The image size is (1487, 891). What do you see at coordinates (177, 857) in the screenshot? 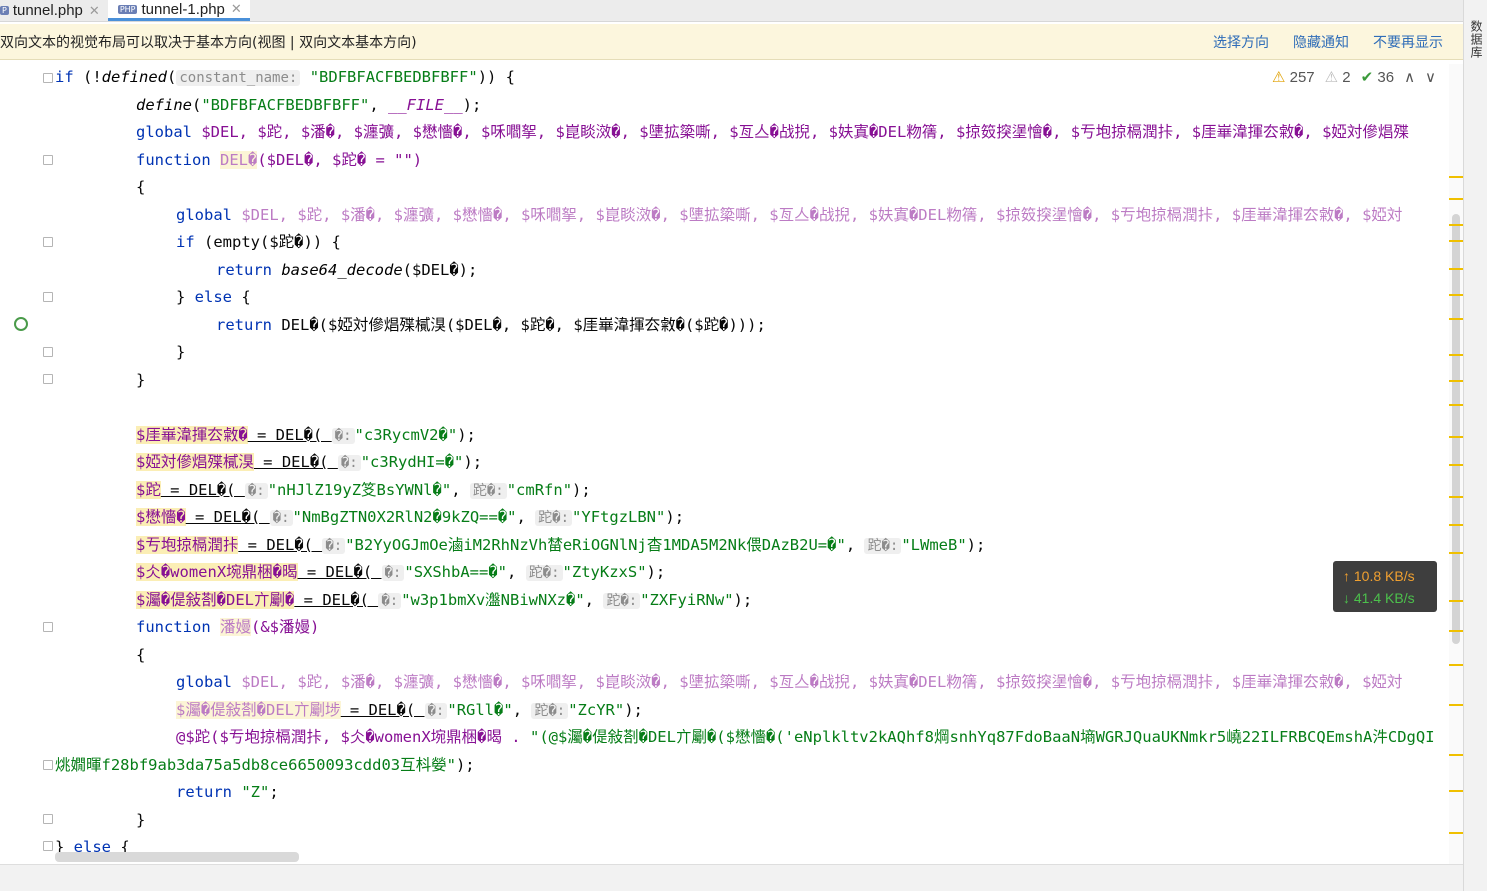
I see `horizontal-scrollbar` at bounding box center [177, 857].